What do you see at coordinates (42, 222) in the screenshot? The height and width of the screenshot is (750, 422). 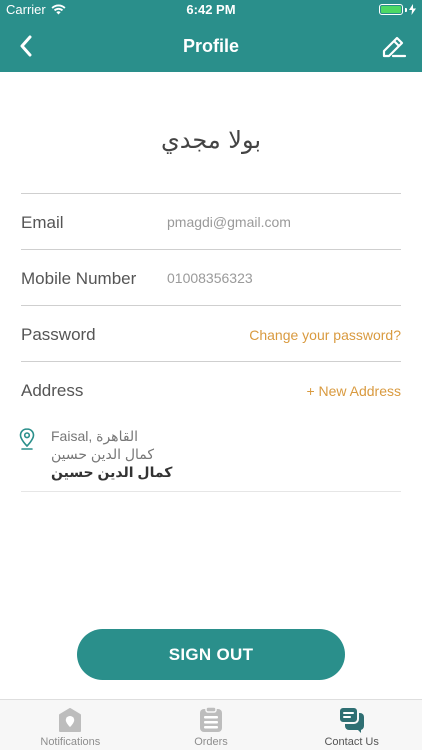 I see `email-label: Email` at bounding box center [42, 222].